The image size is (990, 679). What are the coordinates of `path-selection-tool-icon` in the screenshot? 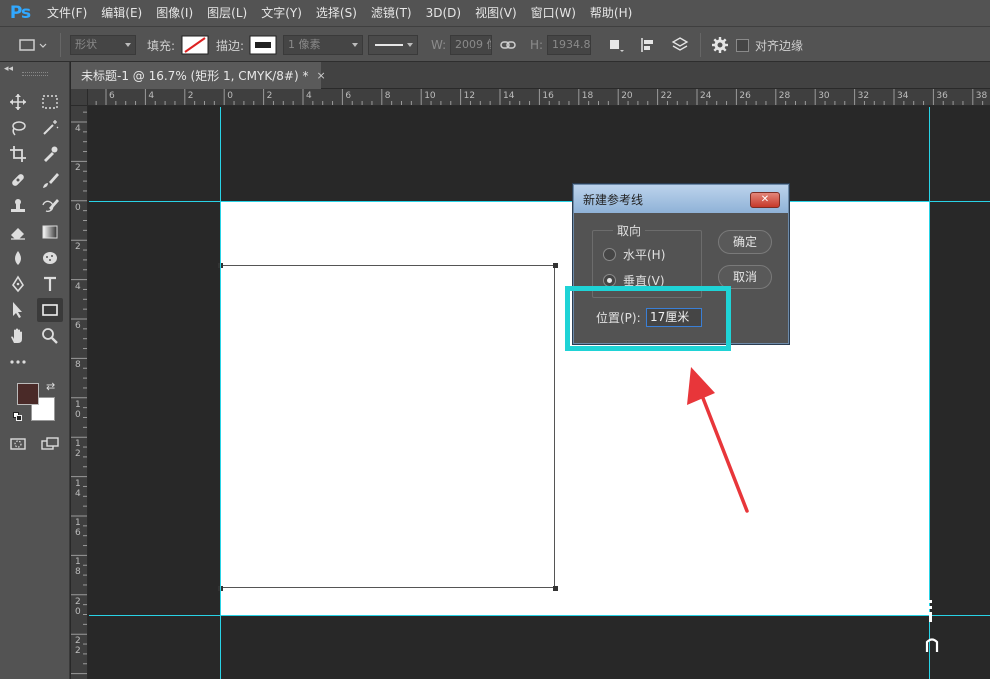 It's located at (18, 310).